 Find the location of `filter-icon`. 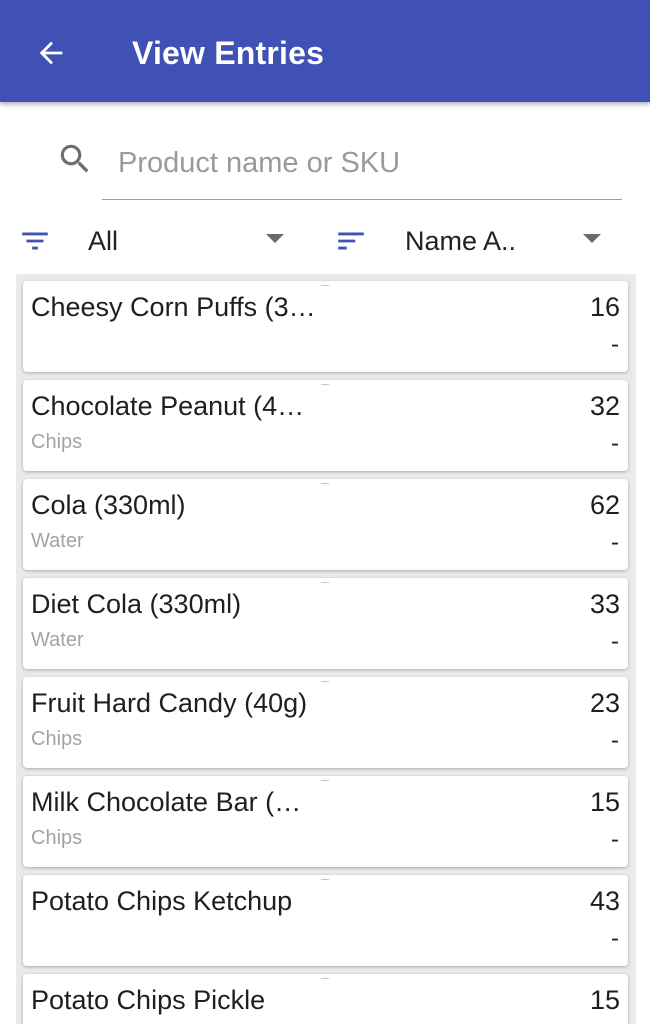

filter-icon is located at coordinates (35, 241).